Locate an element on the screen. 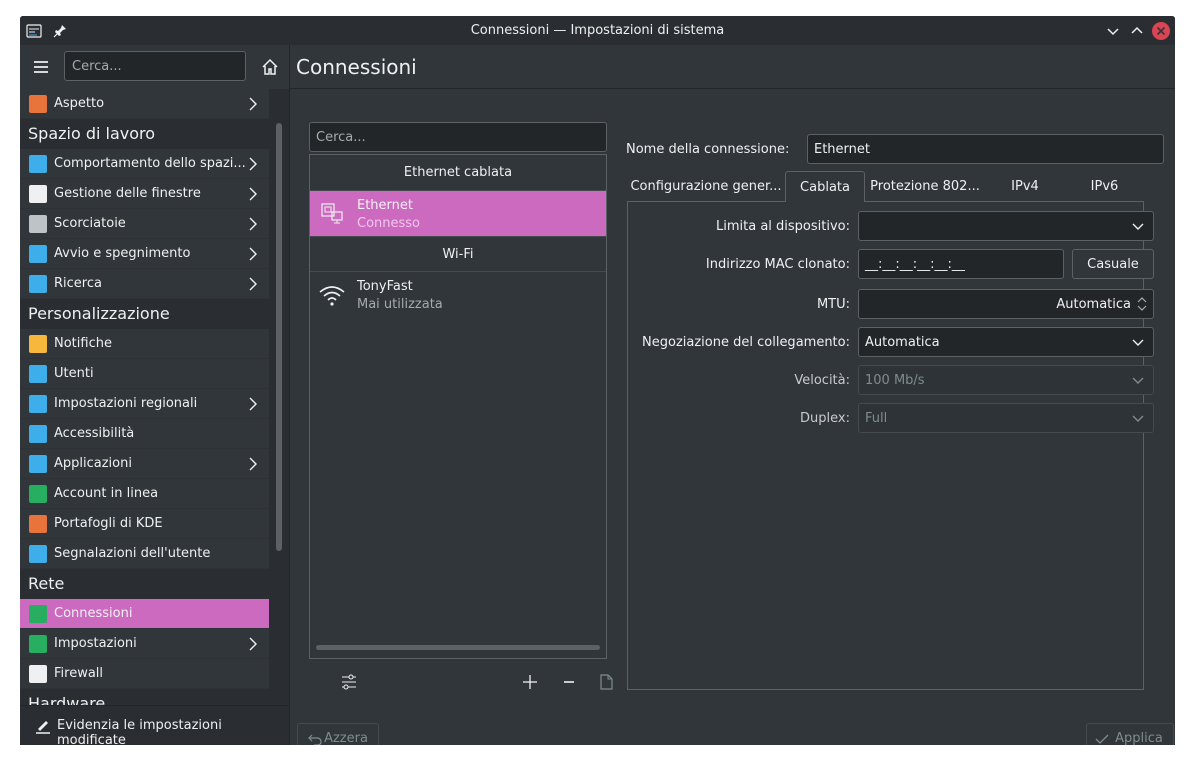 The height and width of the screenshot is (769, 1195). sidebar-item: Ricerca is located at coordinates (144, 284).